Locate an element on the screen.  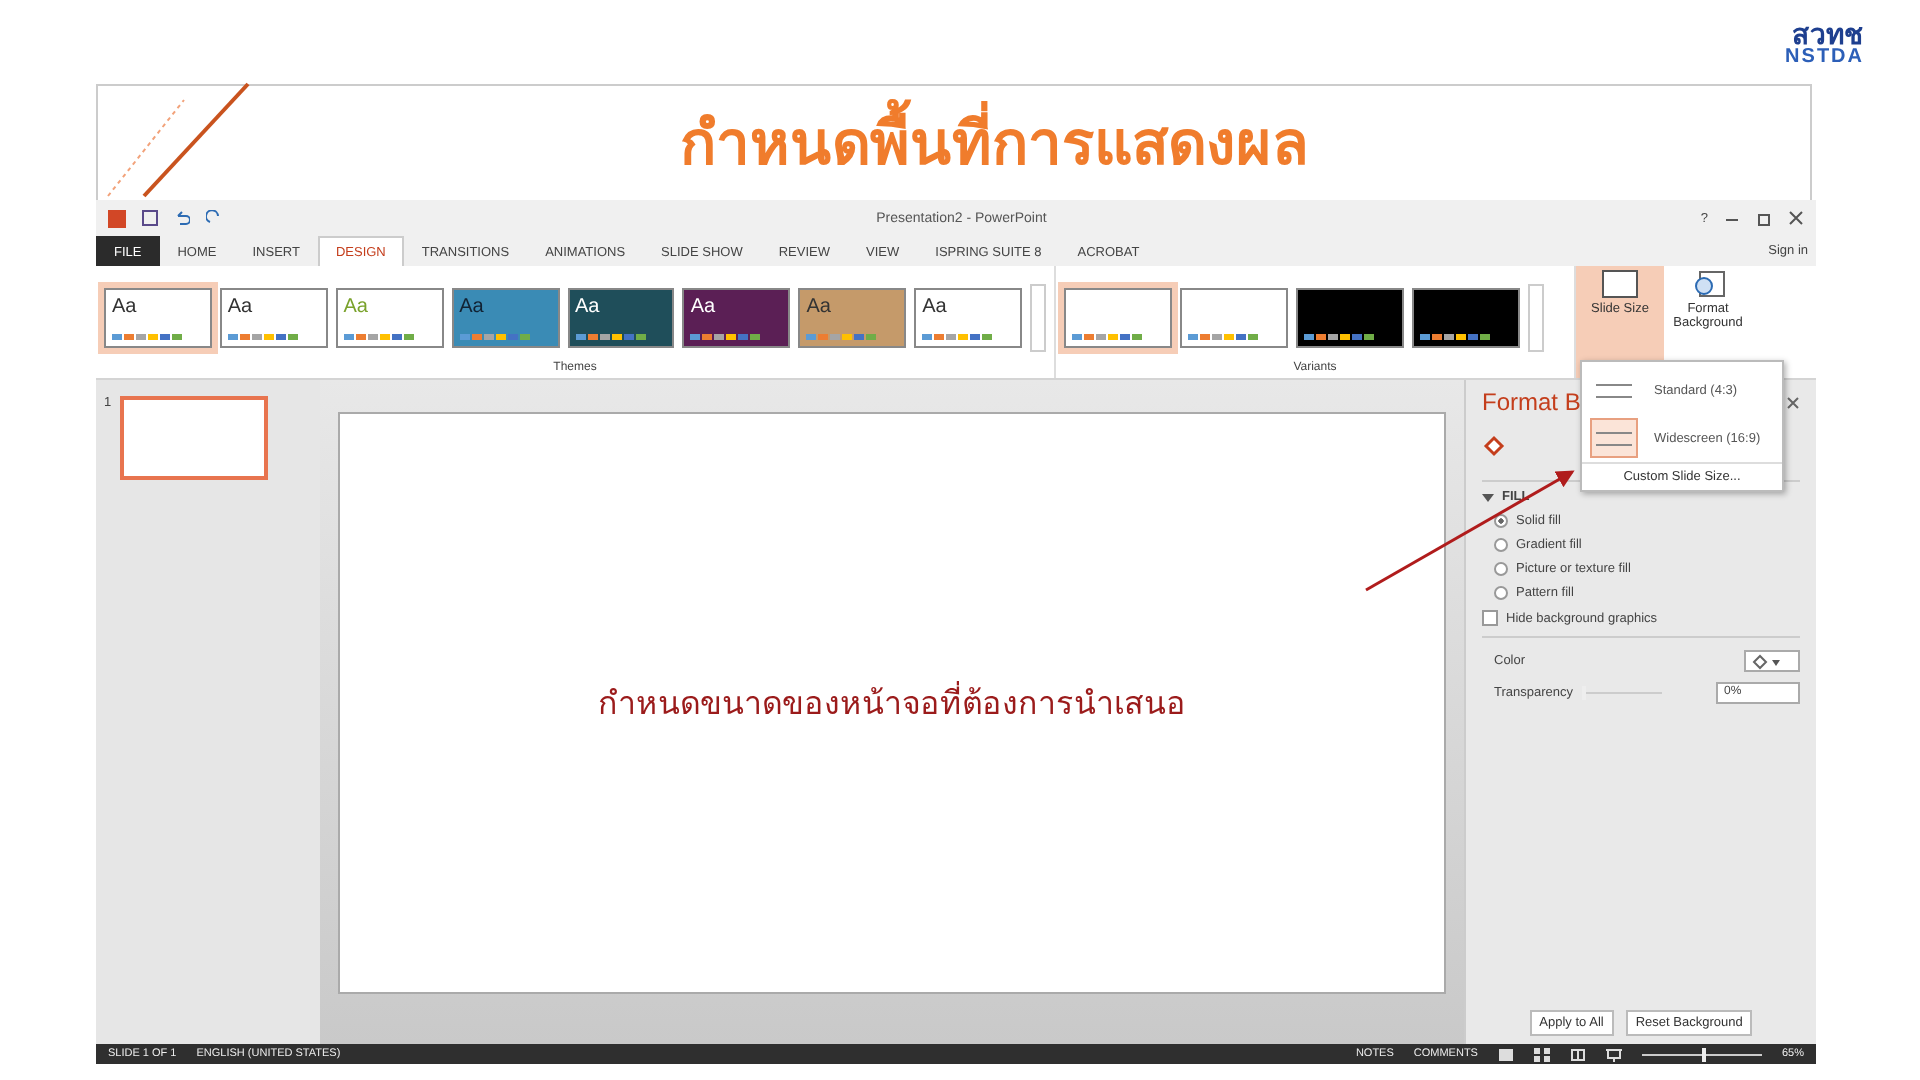
color-picker is located at coordinates (1772, 661).